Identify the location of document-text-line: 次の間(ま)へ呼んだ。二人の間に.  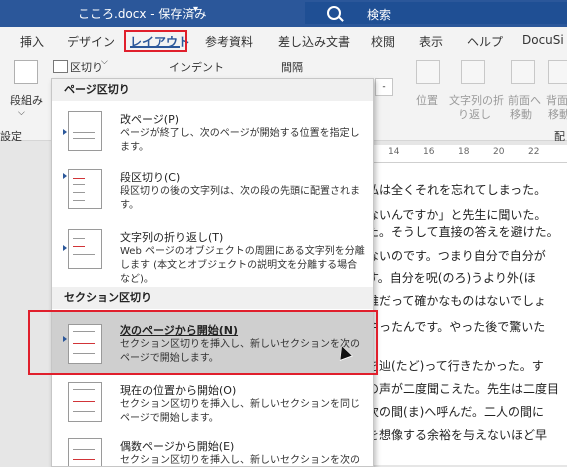
(456, 412).